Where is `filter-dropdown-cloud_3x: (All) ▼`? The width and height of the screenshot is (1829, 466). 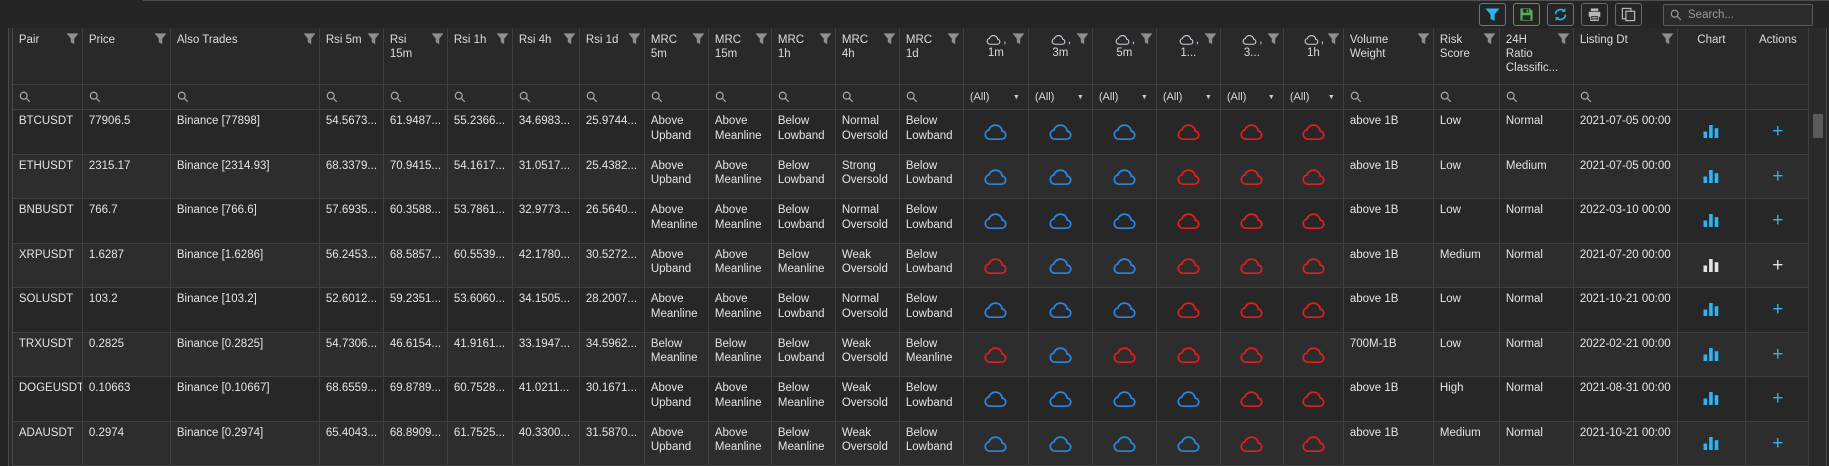 filter-dropdown-cloud_3x: (All) ▼ is located at coordinates (1252, 97).